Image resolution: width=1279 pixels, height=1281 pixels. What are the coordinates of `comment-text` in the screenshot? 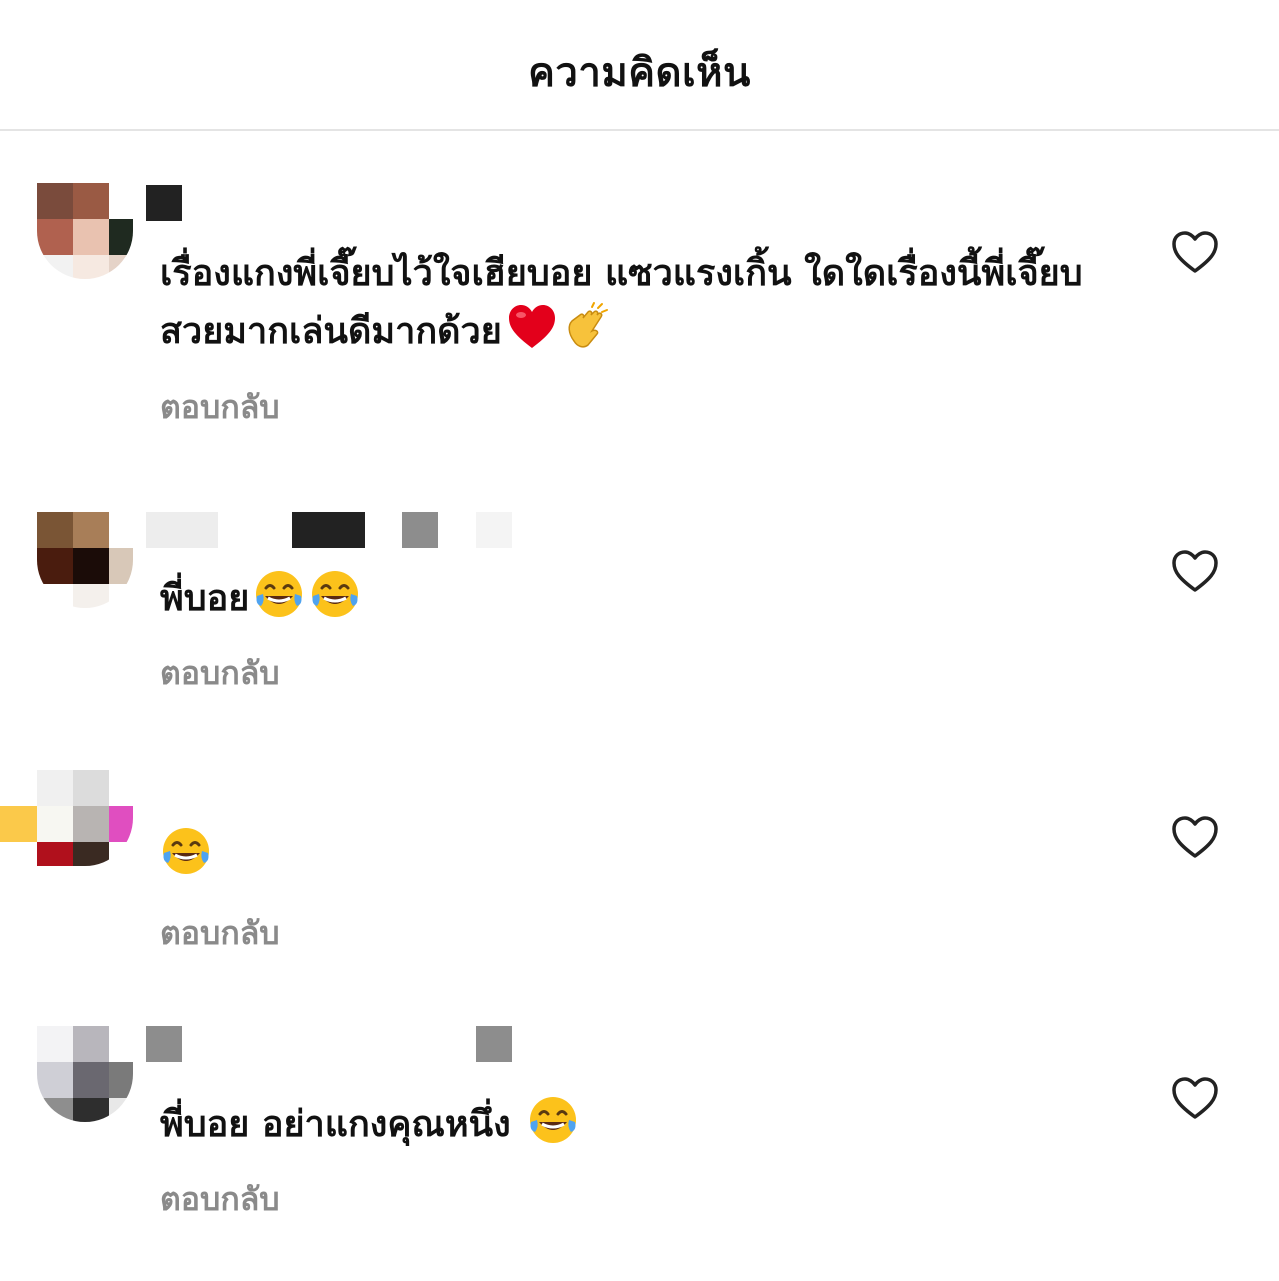 It's located at (640, 854).